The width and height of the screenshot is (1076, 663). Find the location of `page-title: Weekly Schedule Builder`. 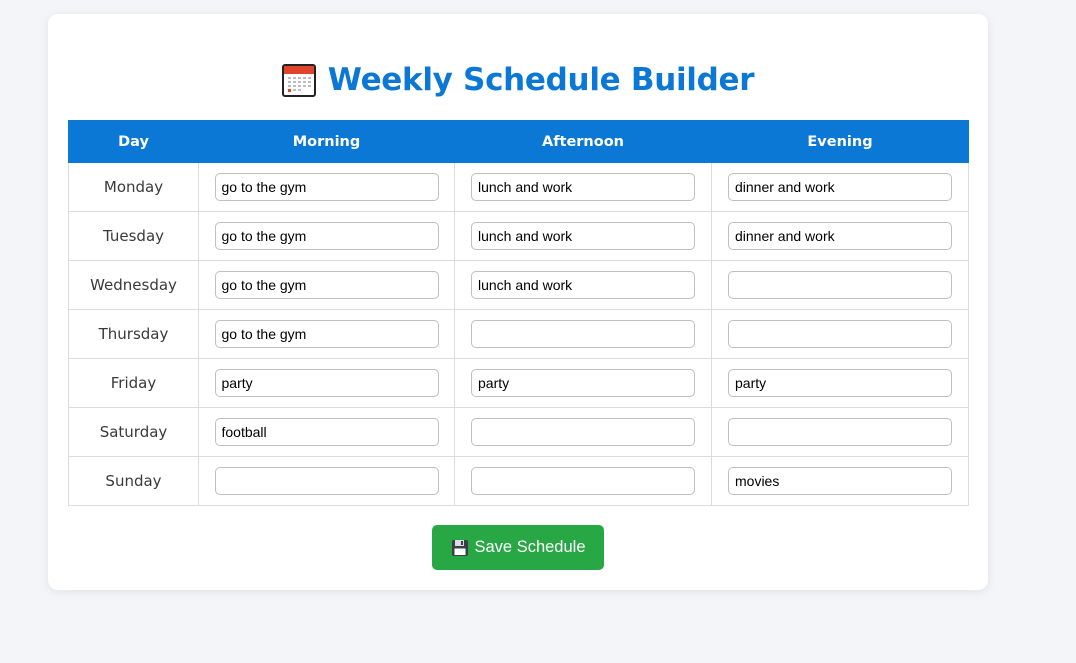

page-title: Weekly Schedule Builder is located at coordinates (518, 80).